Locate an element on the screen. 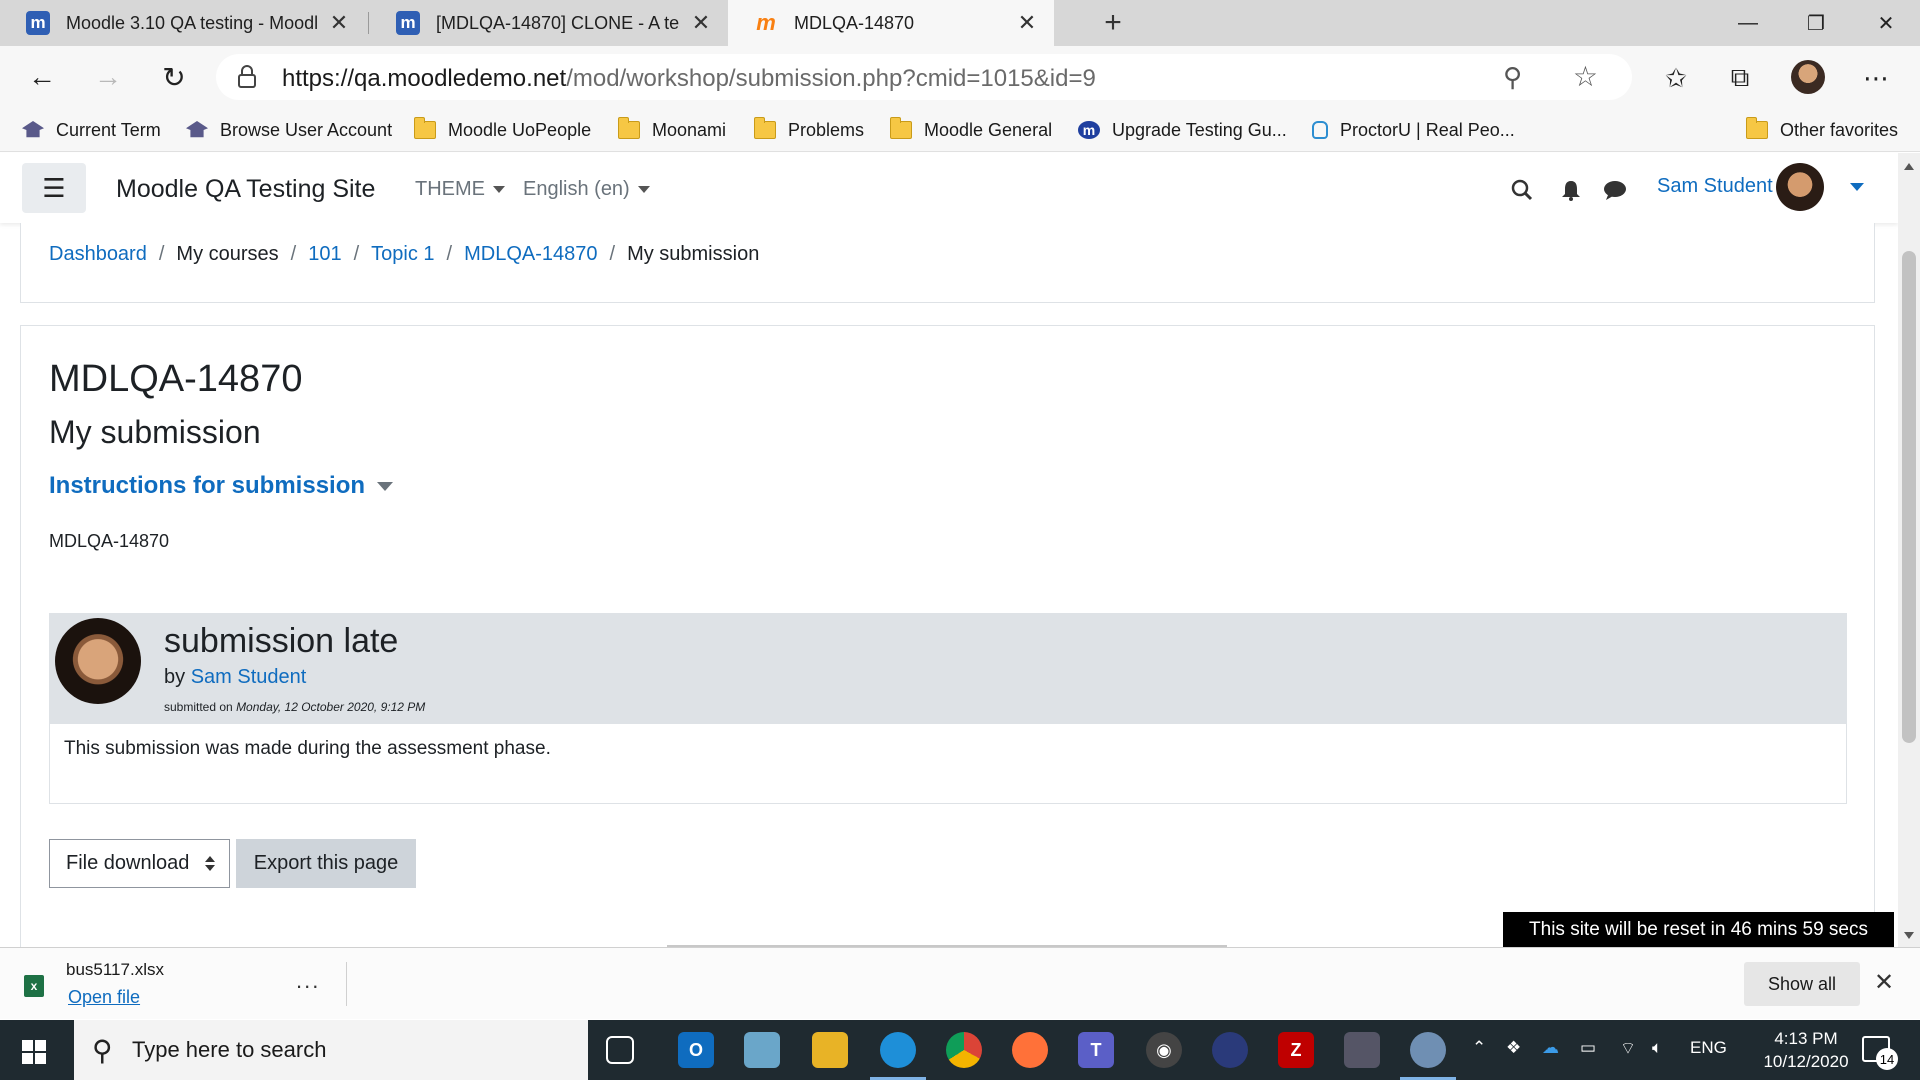  back-button: ← is located at coordinates (42, 77).